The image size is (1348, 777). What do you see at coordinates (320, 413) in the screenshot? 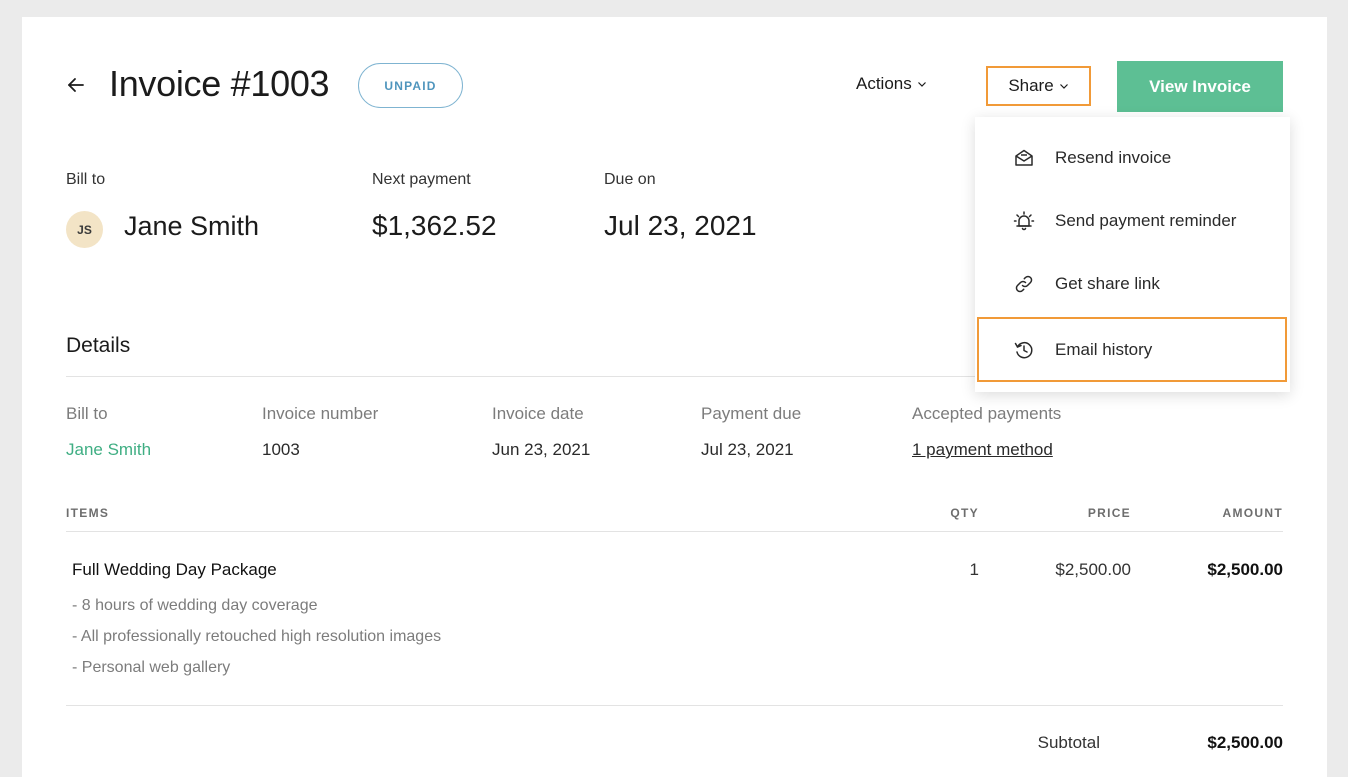
I see `invoice-number-label: Invoice number` at bounding box center [320, 413].